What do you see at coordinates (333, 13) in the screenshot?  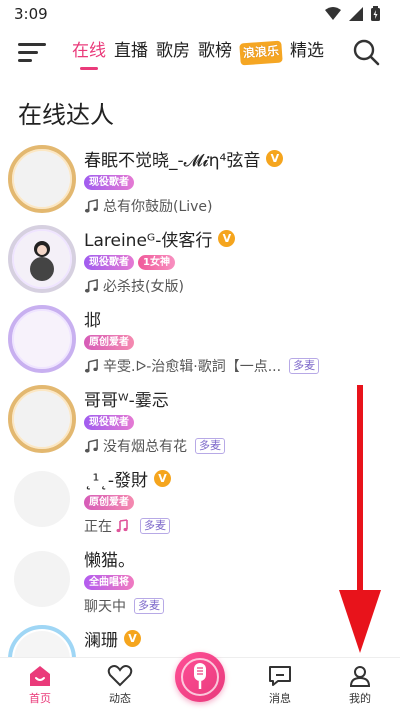 I see `wifi-icon` at bounding box center [333, 13].